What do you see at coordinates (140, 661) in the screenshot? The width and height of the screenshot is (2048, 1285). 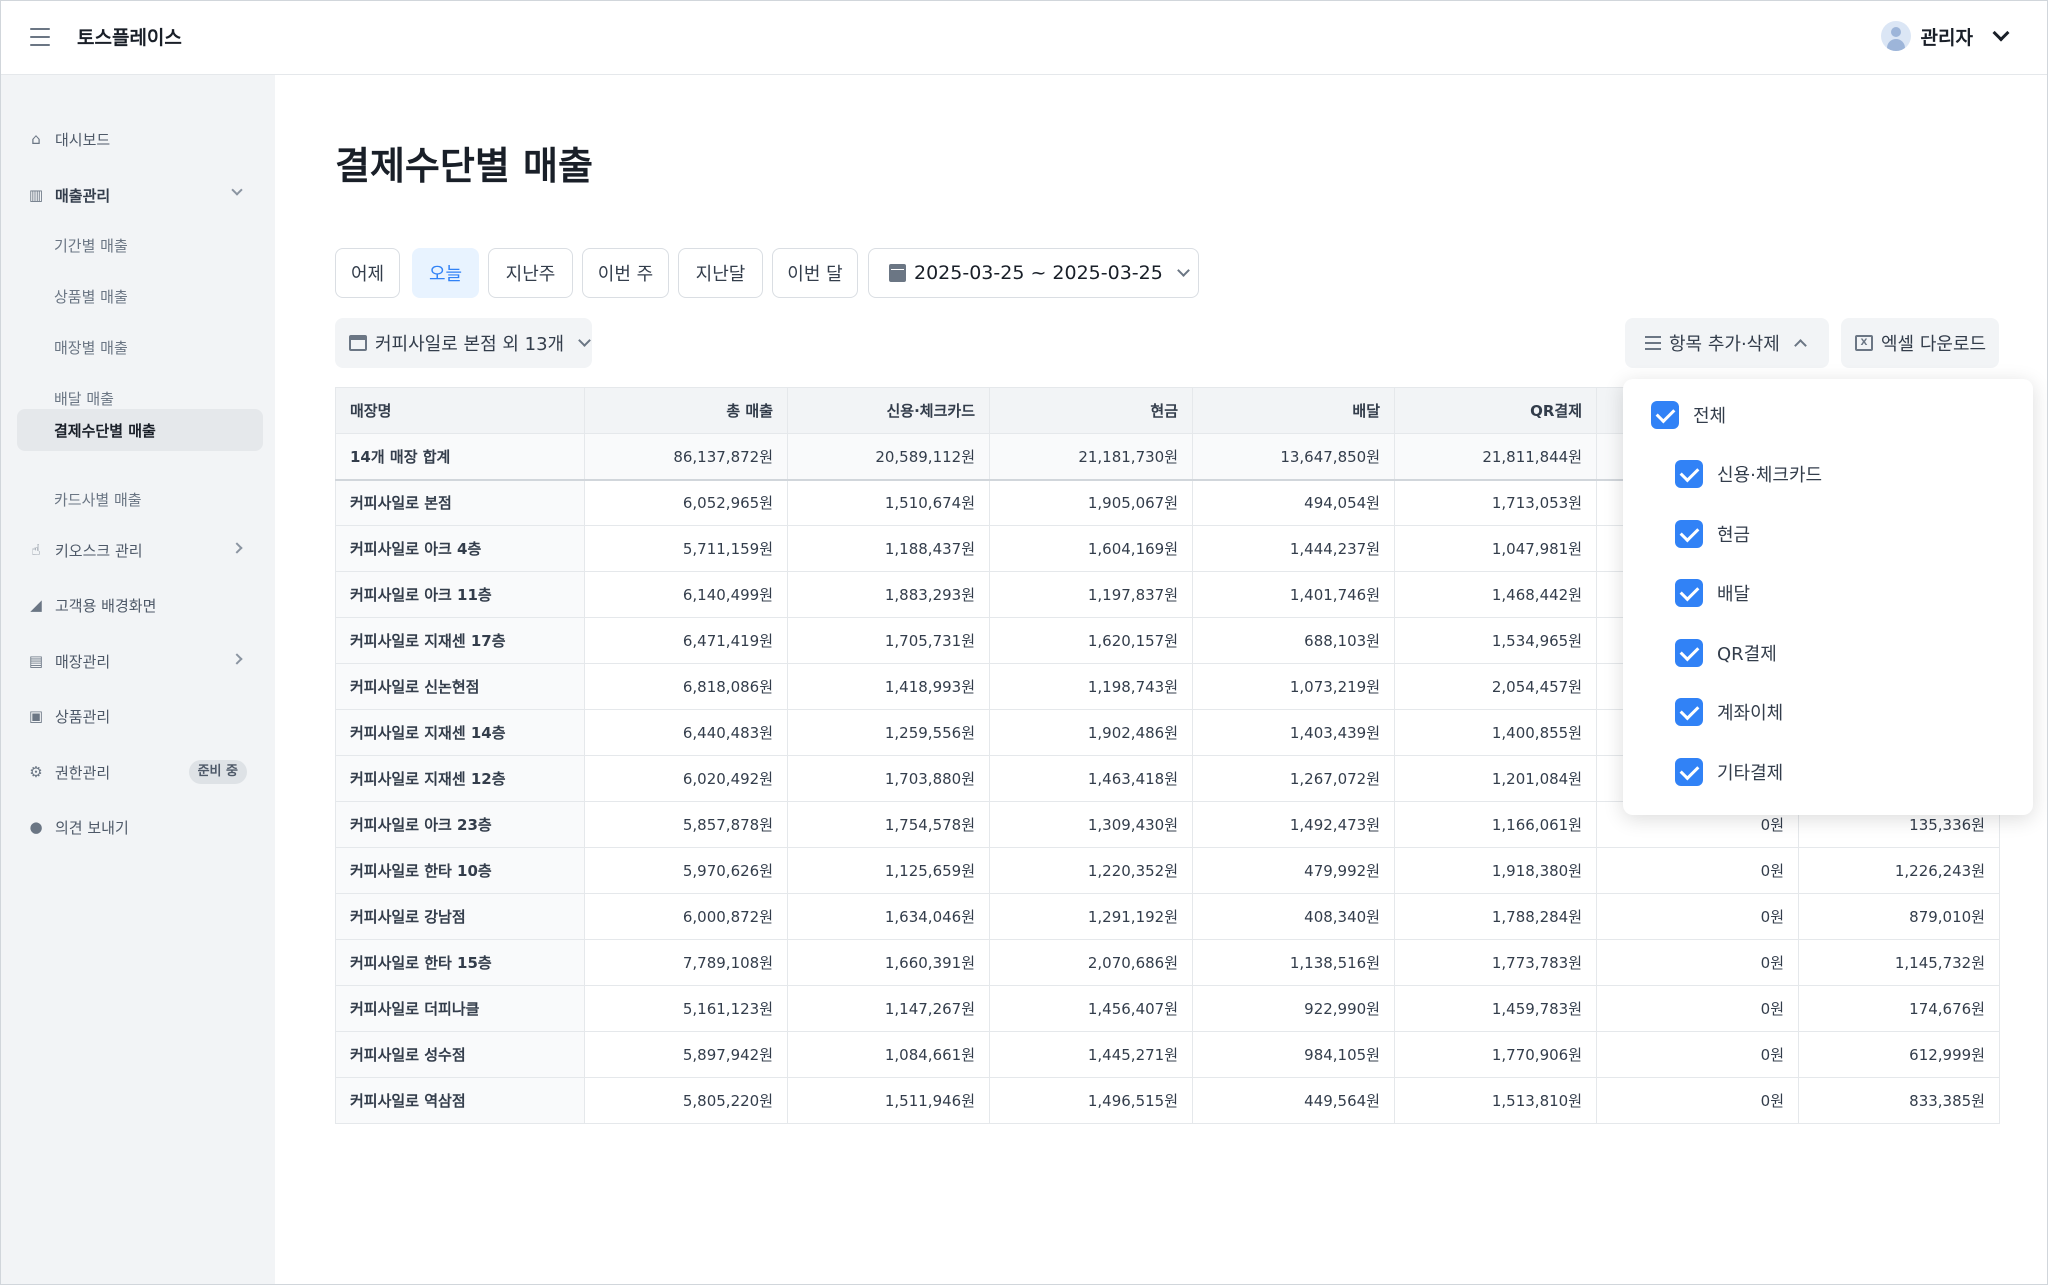 I see `sidebar-item-store: ▤ 매장관리` at bounding box center [140, 661].